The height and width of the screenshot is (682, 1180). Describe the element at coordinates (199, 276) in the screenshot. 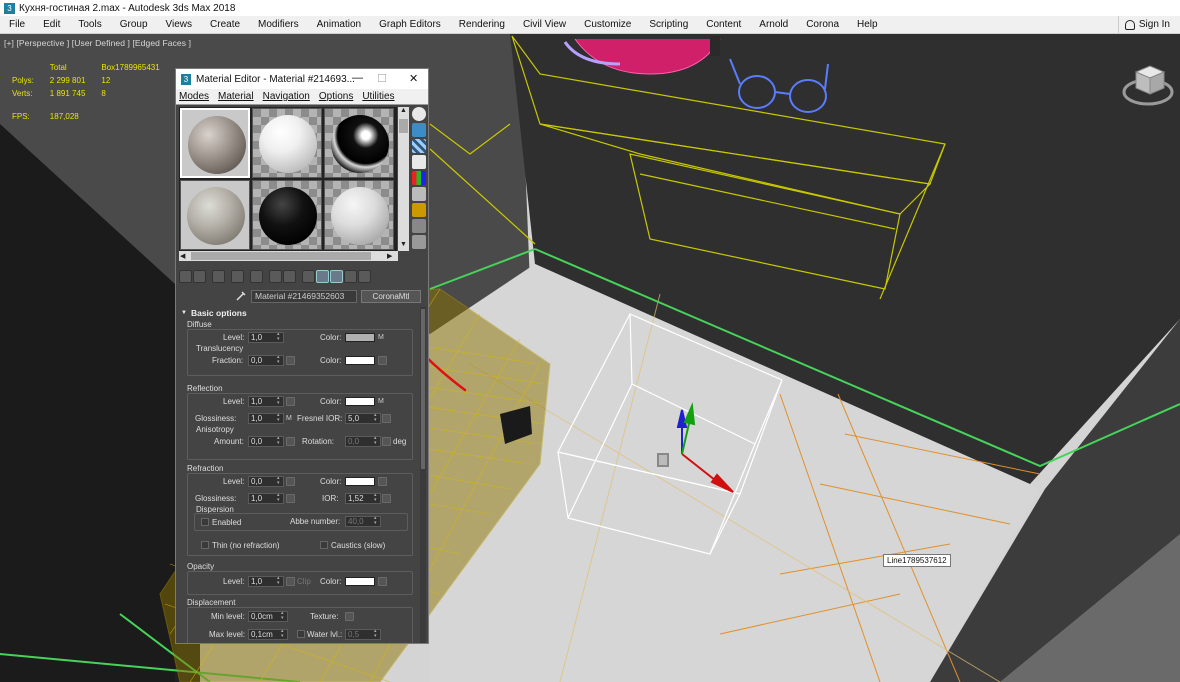

I see `put-to-scene-icon` at that location.